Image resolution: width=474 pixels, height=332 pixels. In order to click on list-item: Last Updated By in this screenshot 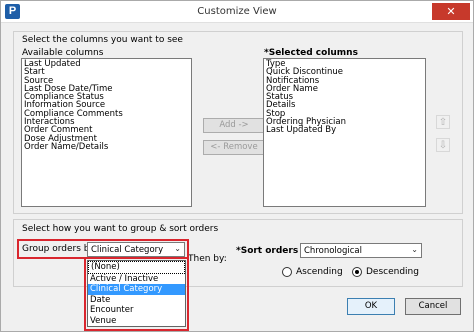, I will do `click(344, 130)`.